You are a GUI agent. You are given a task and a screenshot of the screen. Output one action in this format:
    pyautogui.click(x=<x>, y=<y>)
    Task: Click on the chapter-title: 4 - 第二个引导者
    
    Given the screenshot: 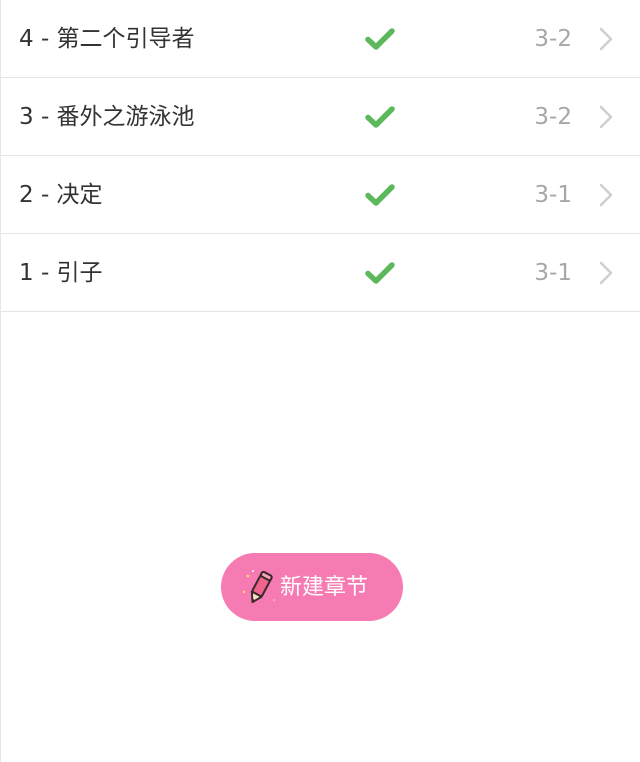 What is the action you would take?
    pyautogui.click(x=107, y=39)
    